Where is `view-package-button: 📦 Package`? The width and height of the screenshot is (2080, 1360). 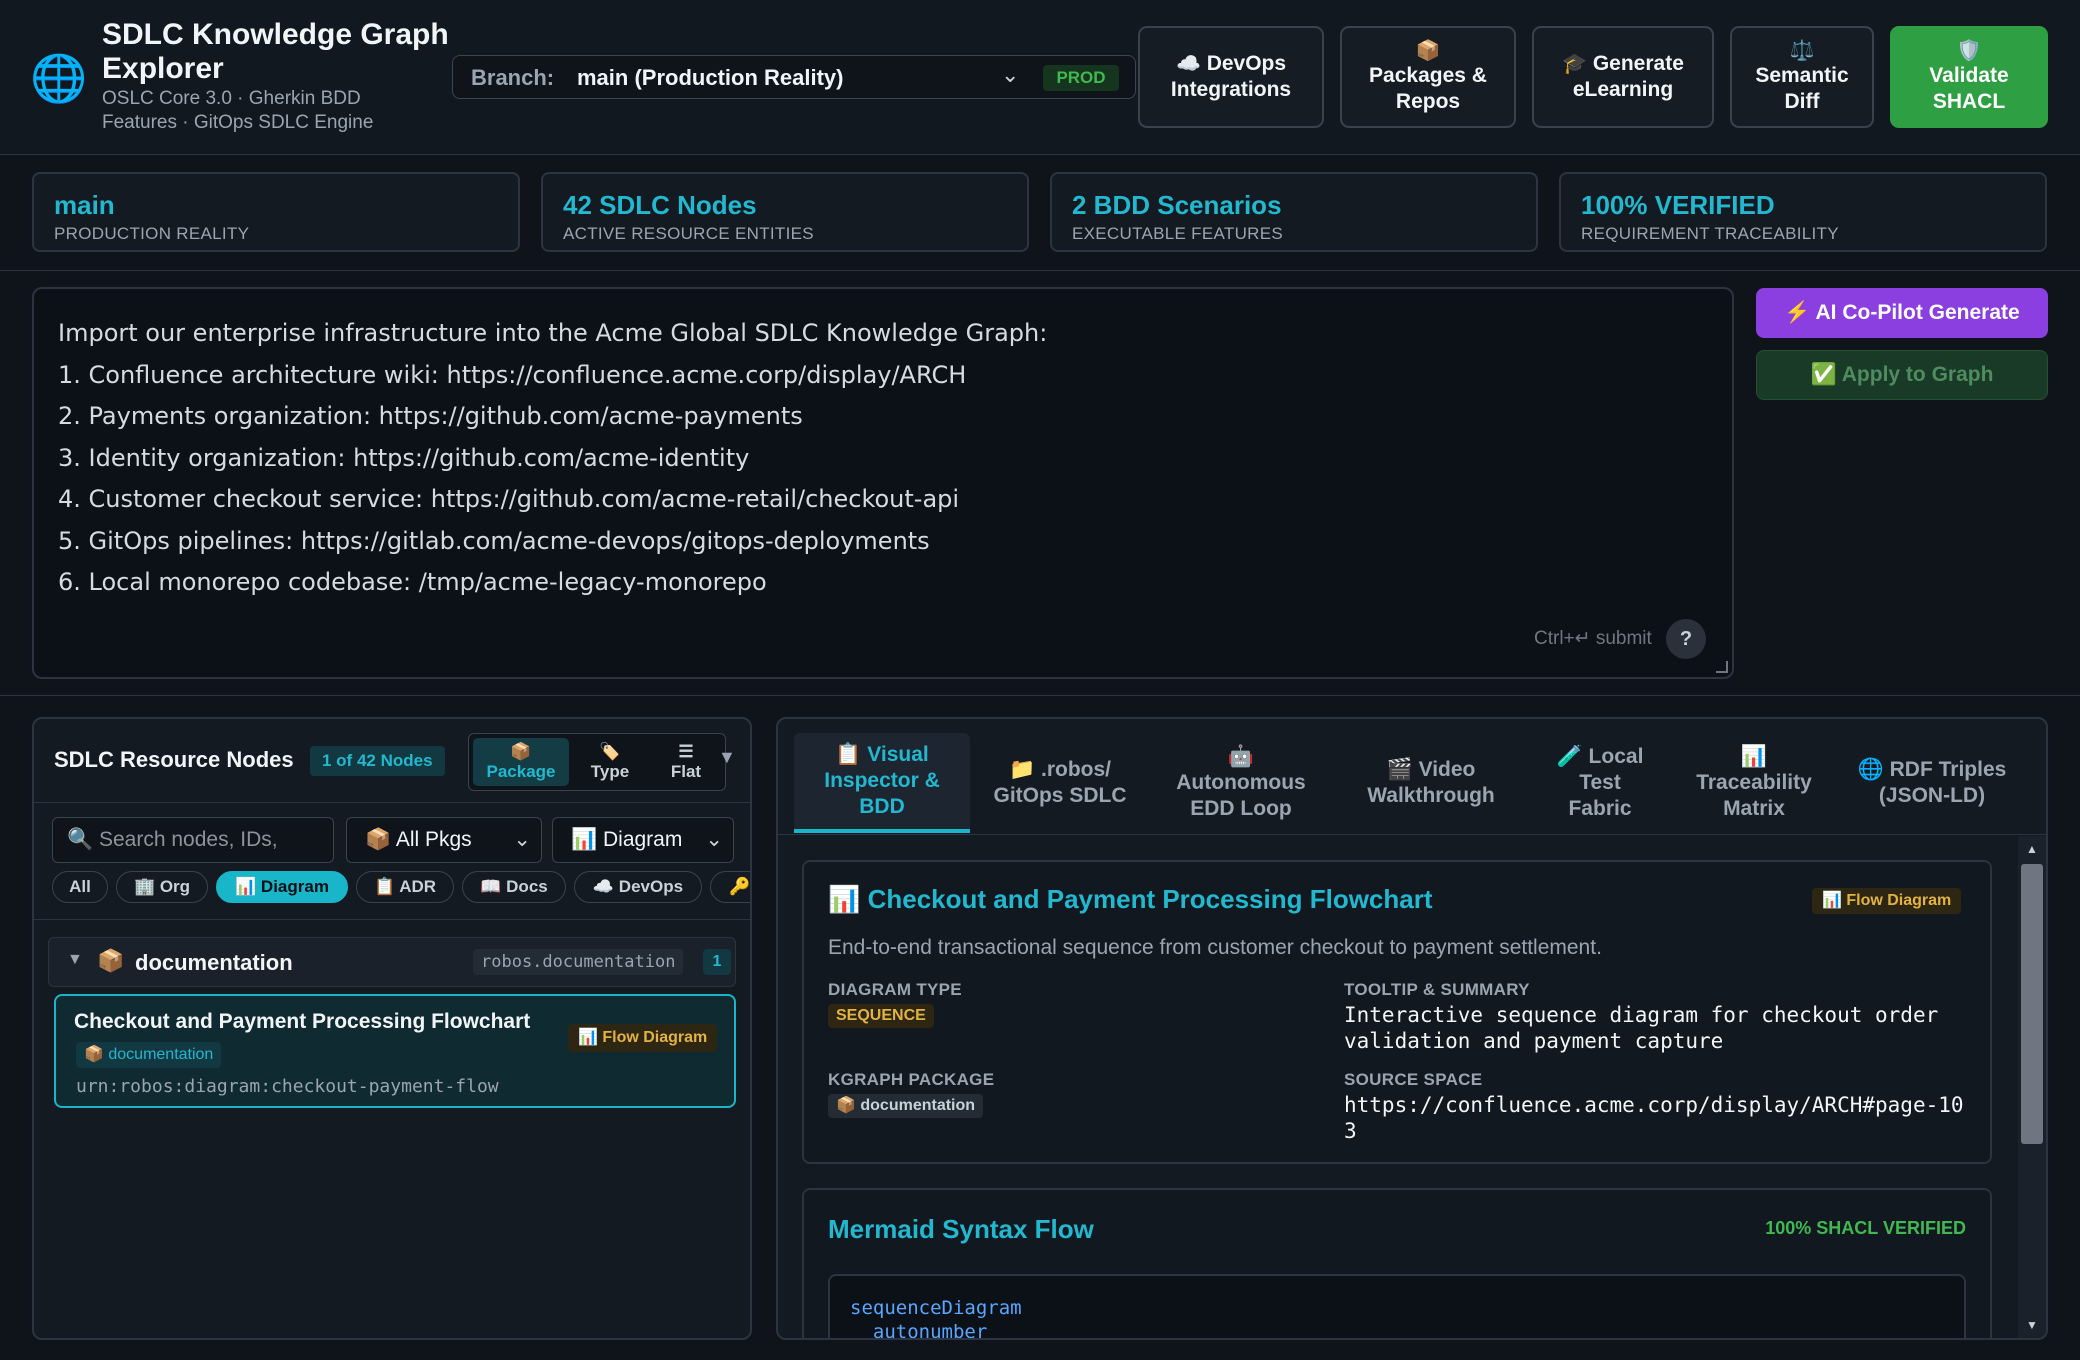 view-package-button: 📦 Package is located at coordinates (521, 762).